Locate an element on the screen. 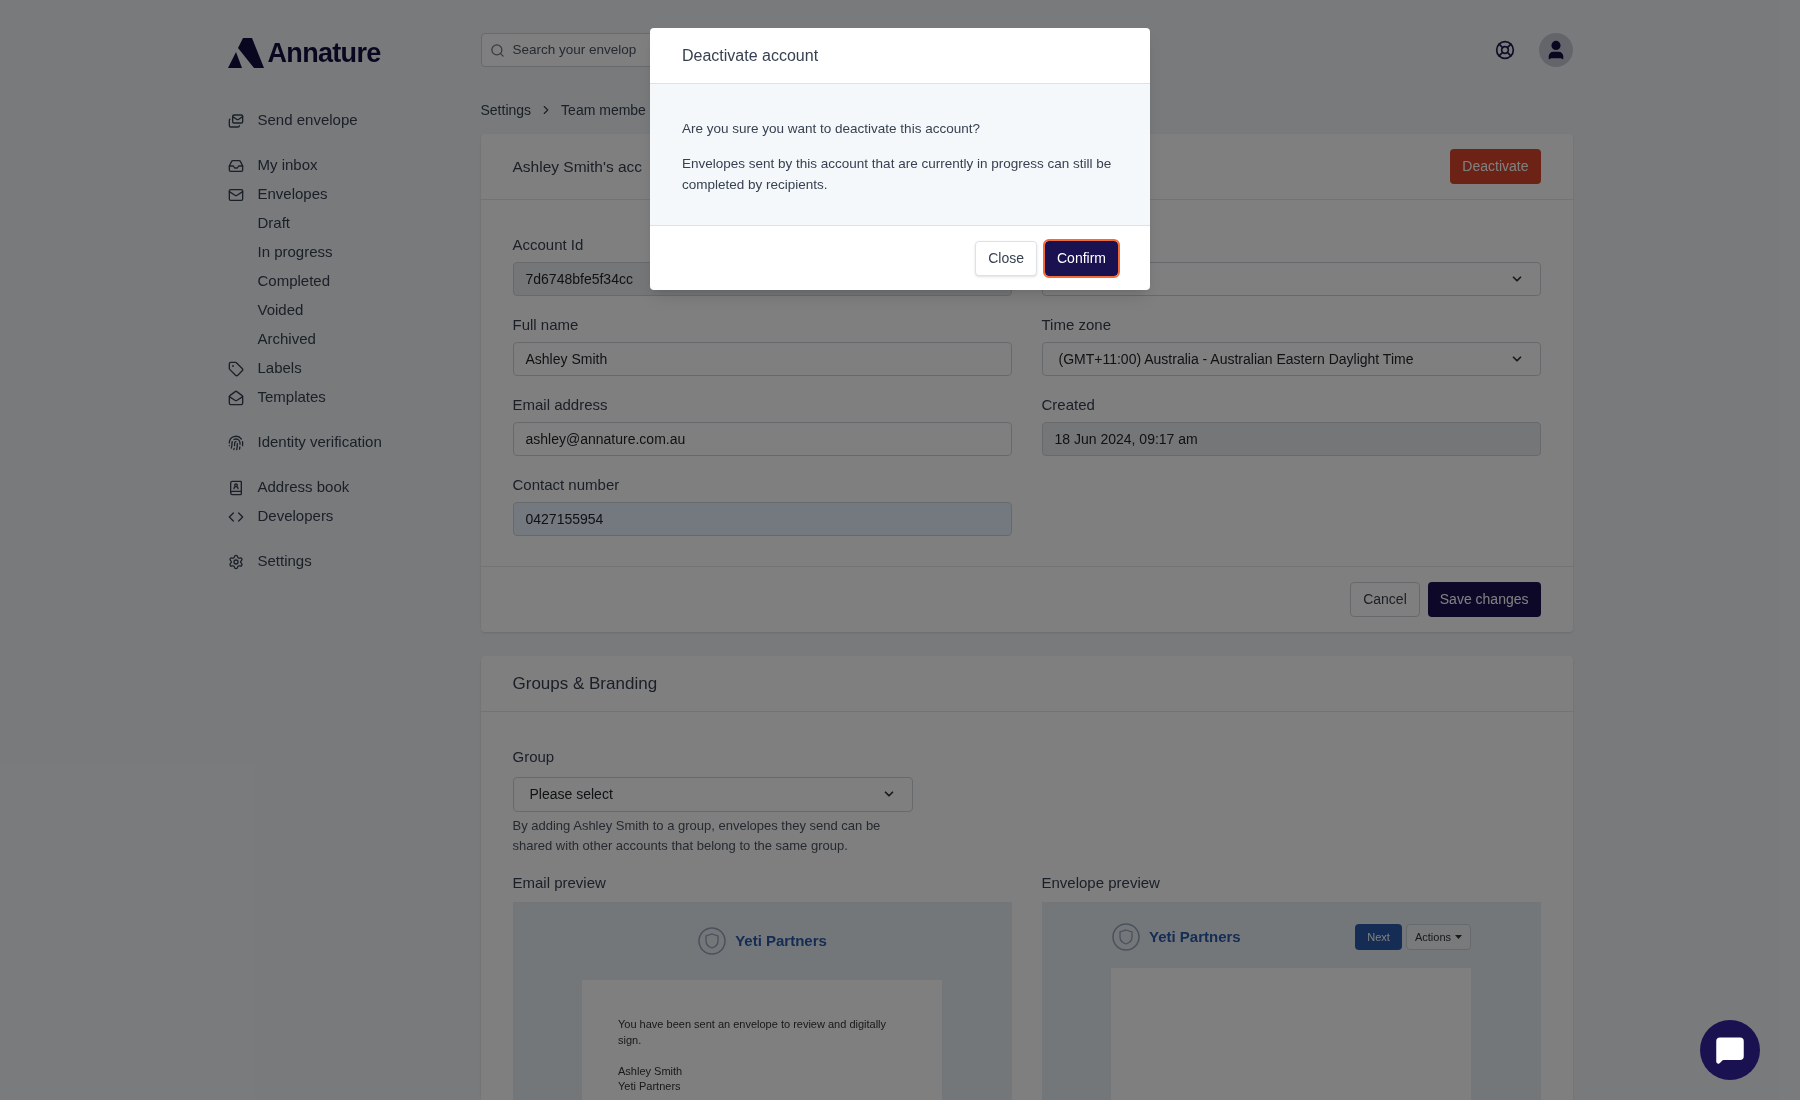 The width and height of the screenshot is (1800, 1100). chat-button is located at coordinates (1730, 1050).